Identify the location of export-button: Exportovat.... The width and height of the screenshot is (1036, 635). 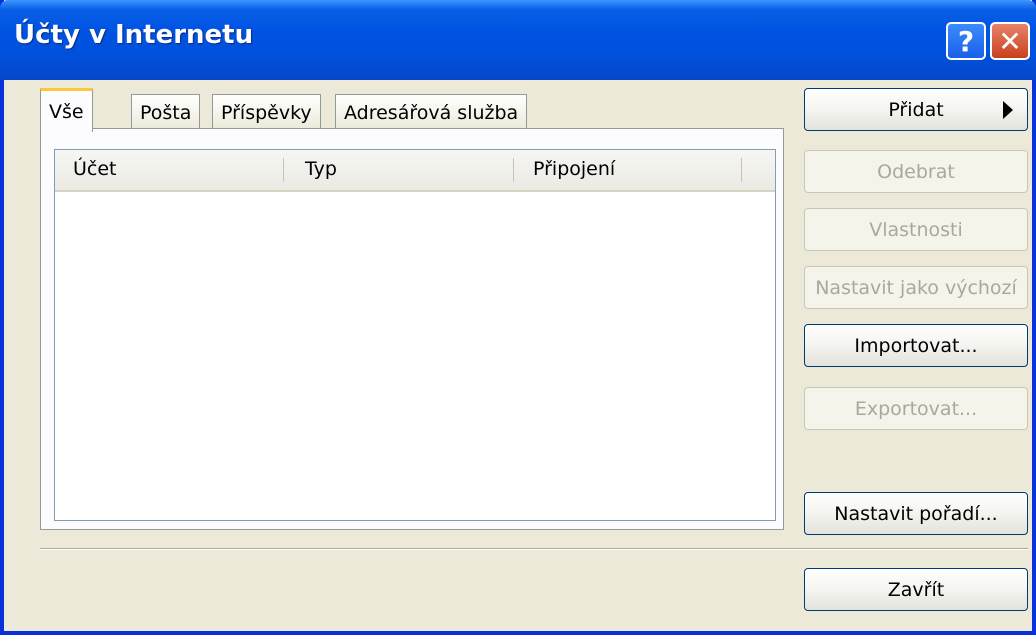
(916, 408).